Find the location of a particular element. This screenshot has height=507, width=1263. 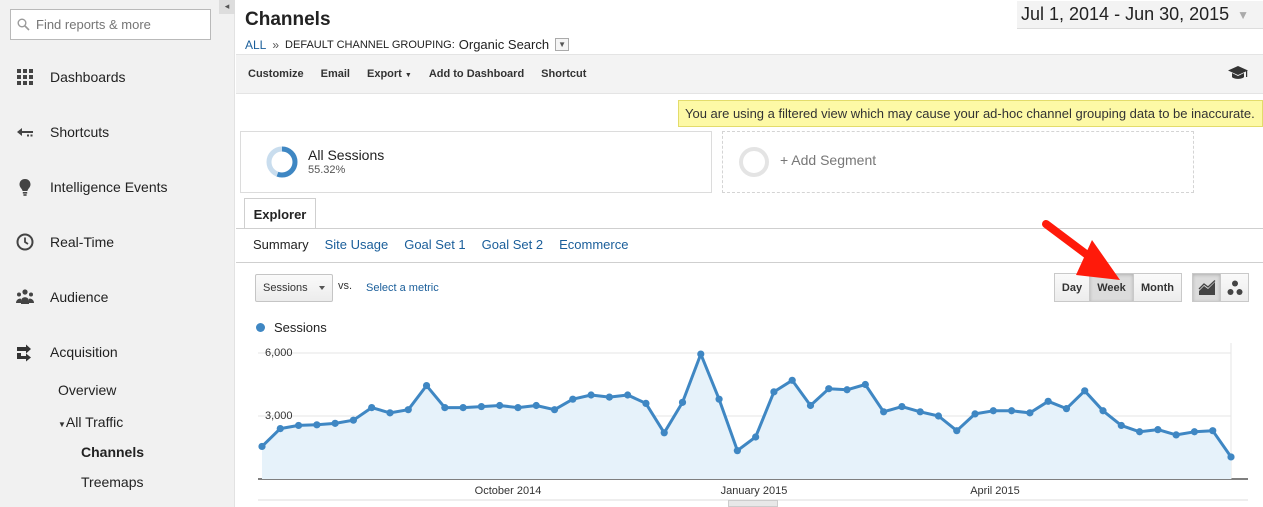

x-tick-label: April 2015 is located at coordinates (995, 491).